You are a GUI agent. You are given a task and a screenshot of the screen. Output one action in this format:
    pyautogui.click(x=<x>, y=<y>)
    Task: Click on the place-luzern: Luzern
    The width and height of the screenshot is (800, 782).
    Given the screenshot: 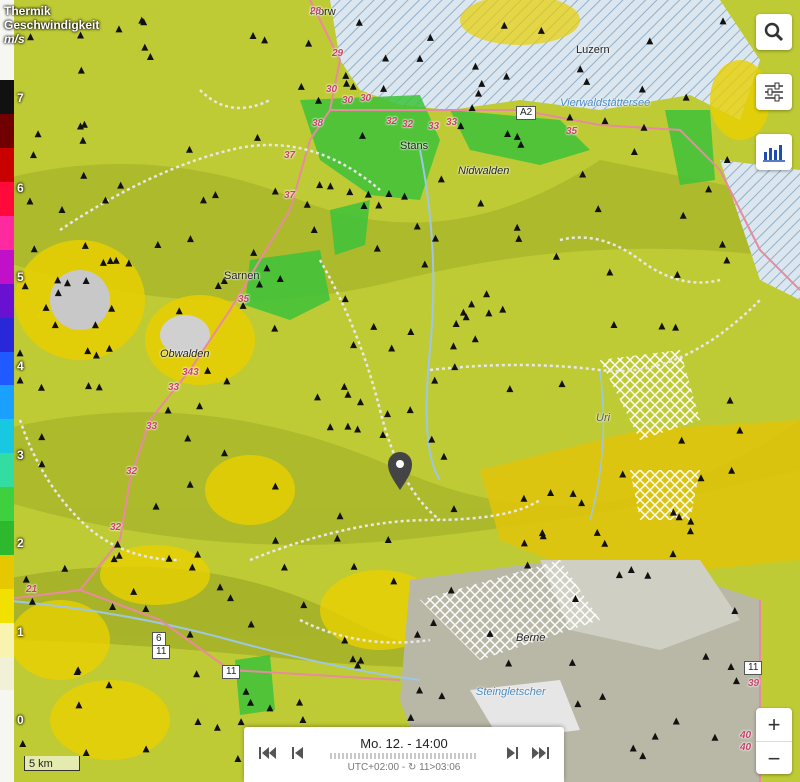 What is the action you would take?
    pyautogui.click(x=593, y=50)
    